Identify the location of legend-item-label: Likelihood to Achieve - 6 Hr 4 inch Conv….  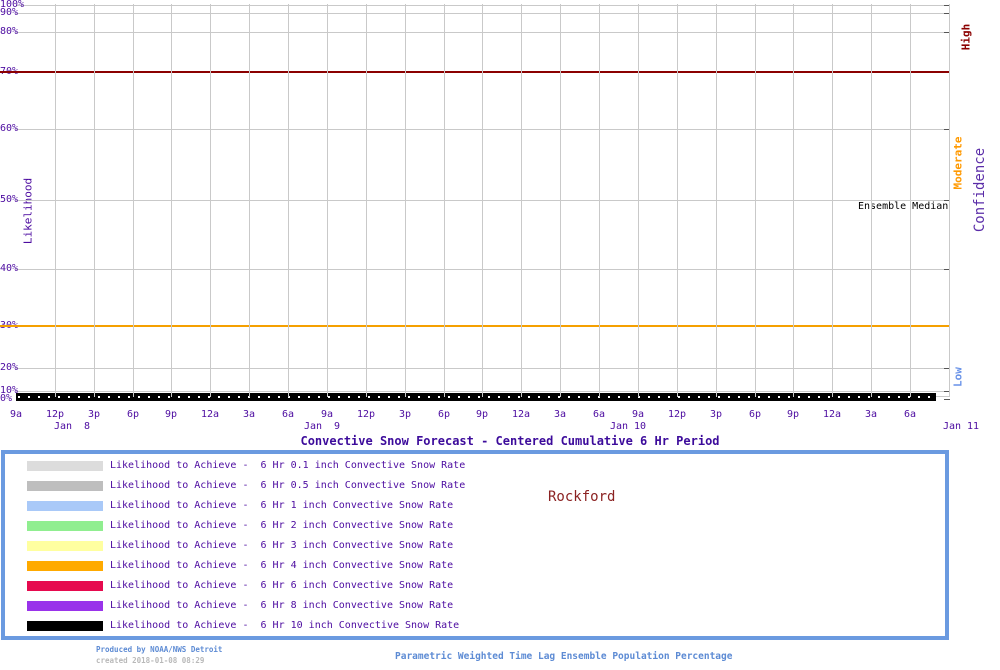
(282, 565).